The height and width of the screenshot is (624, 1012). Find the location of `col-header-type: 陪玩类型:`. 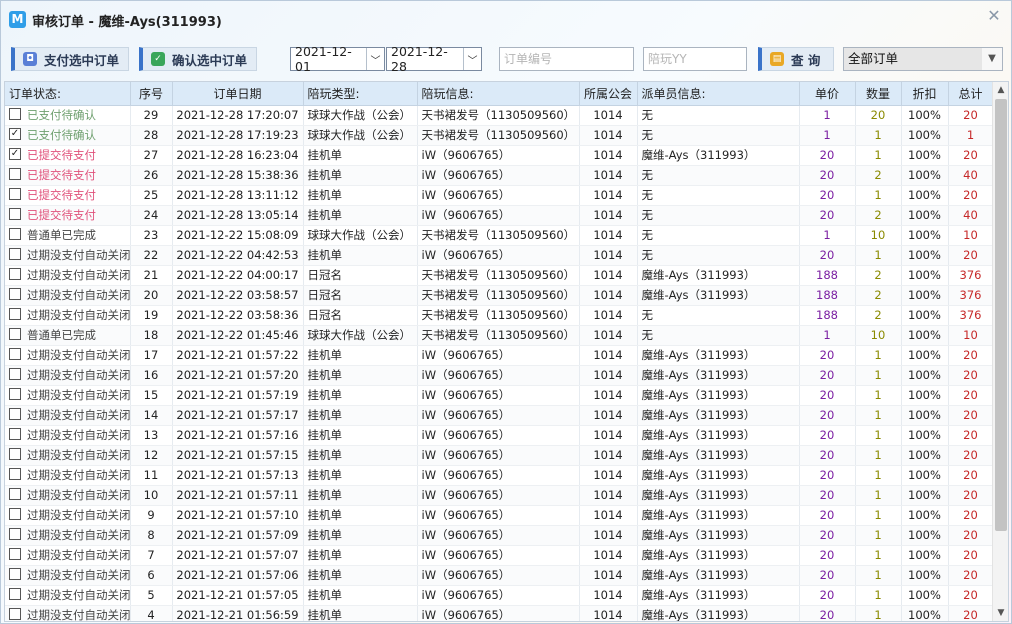

col-header-type: 陪玩类型: is located at coordinates (360, 94).